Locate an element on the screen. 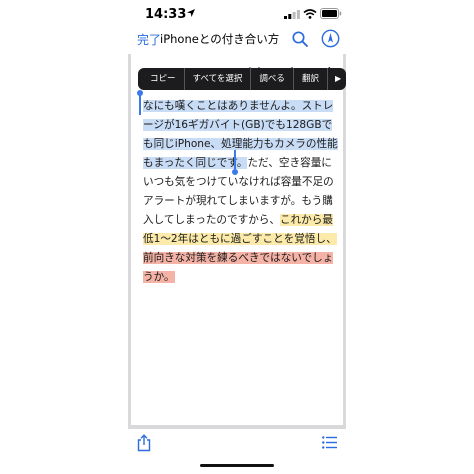 The width and height of the screenshot is (474, 474). menu-more-arrow: ▶ is located at coordinates (334, 79).